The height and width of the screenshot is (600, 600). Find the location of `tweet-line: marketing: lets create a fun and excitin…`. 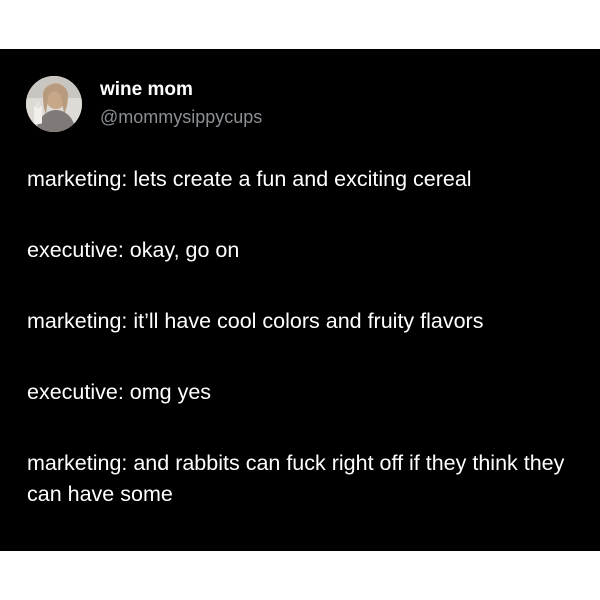

tweet-line: marketing: lets create a fun and excitin… is located at coordinates (249, 179).